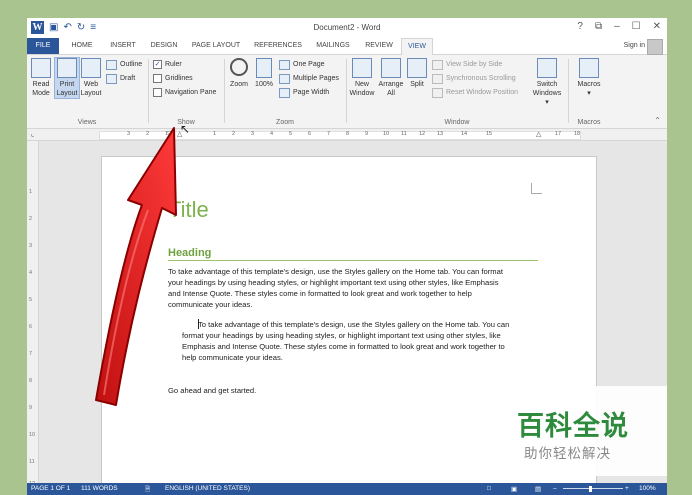 The width and height of the screenshot is (692, 495). Describe the element at coordinates (573, 426) in the screenshot. I see `watermark-main-text: 百科全说` at that location.